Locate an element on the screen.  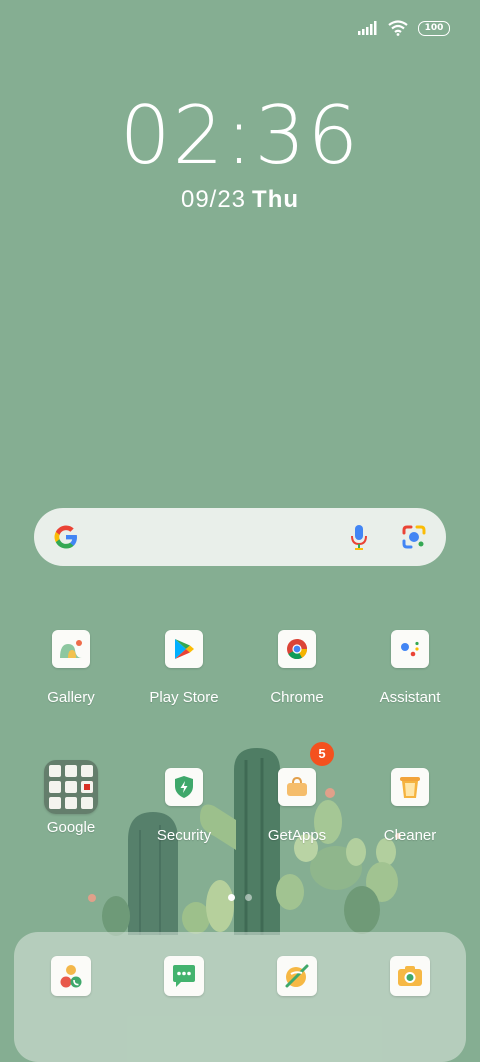
wifi-icon is located at coordinates (398, 28).